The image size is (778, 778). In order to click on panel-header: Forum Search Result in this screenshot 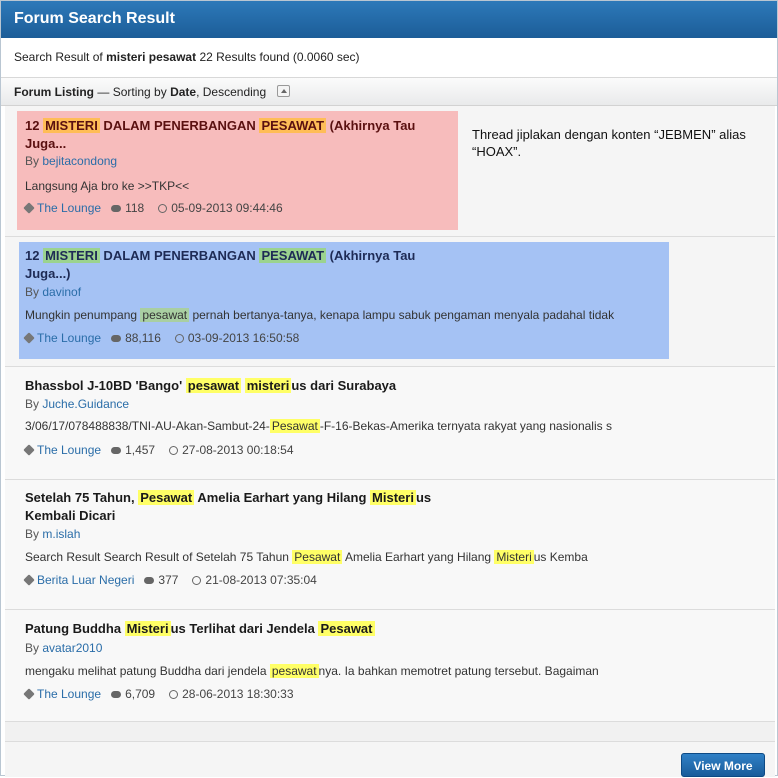, I will do `click(389, 19)`.